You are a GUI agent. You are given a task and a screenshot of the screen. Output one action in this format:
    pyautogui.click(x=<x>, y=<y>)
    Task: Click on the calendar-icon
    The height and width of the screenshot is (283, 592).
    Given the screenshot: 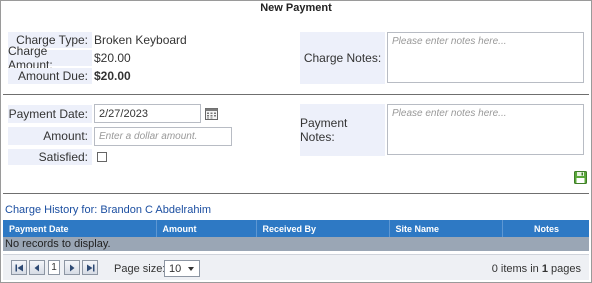 What is the action you would take?
    pyautogui.click(x=211, y=114)
    